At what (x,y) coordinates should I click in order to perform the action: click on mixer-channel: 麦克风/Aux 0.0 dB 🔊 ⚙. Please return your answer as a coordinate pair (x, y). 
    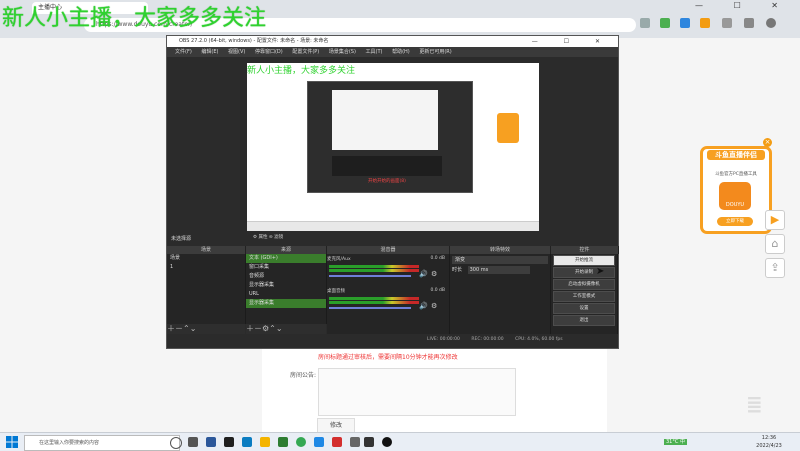
    Looking at the image, I should click on (388, 267).